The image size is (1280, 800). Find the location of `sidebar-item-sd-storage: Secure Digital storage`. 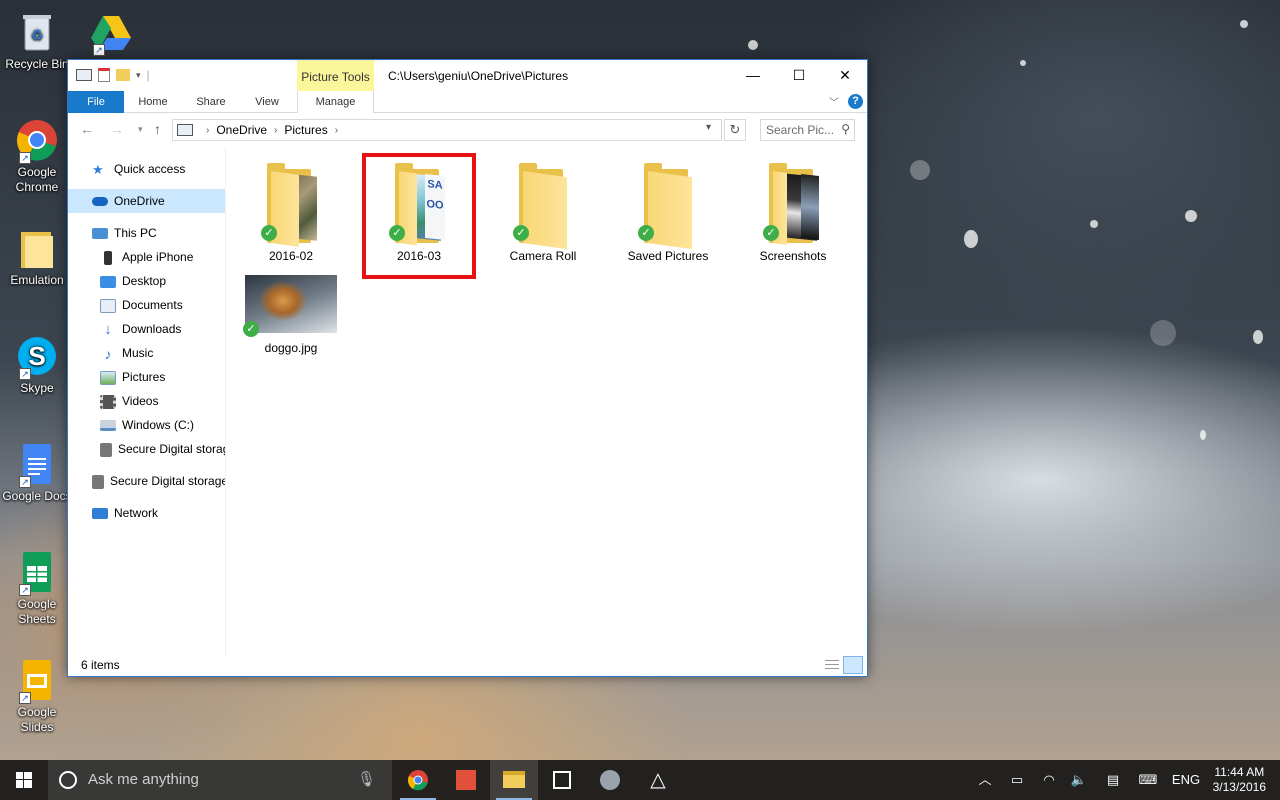

sidebar-item-sd-storage: Secure Digital storage is located at coordinates (146, 481).